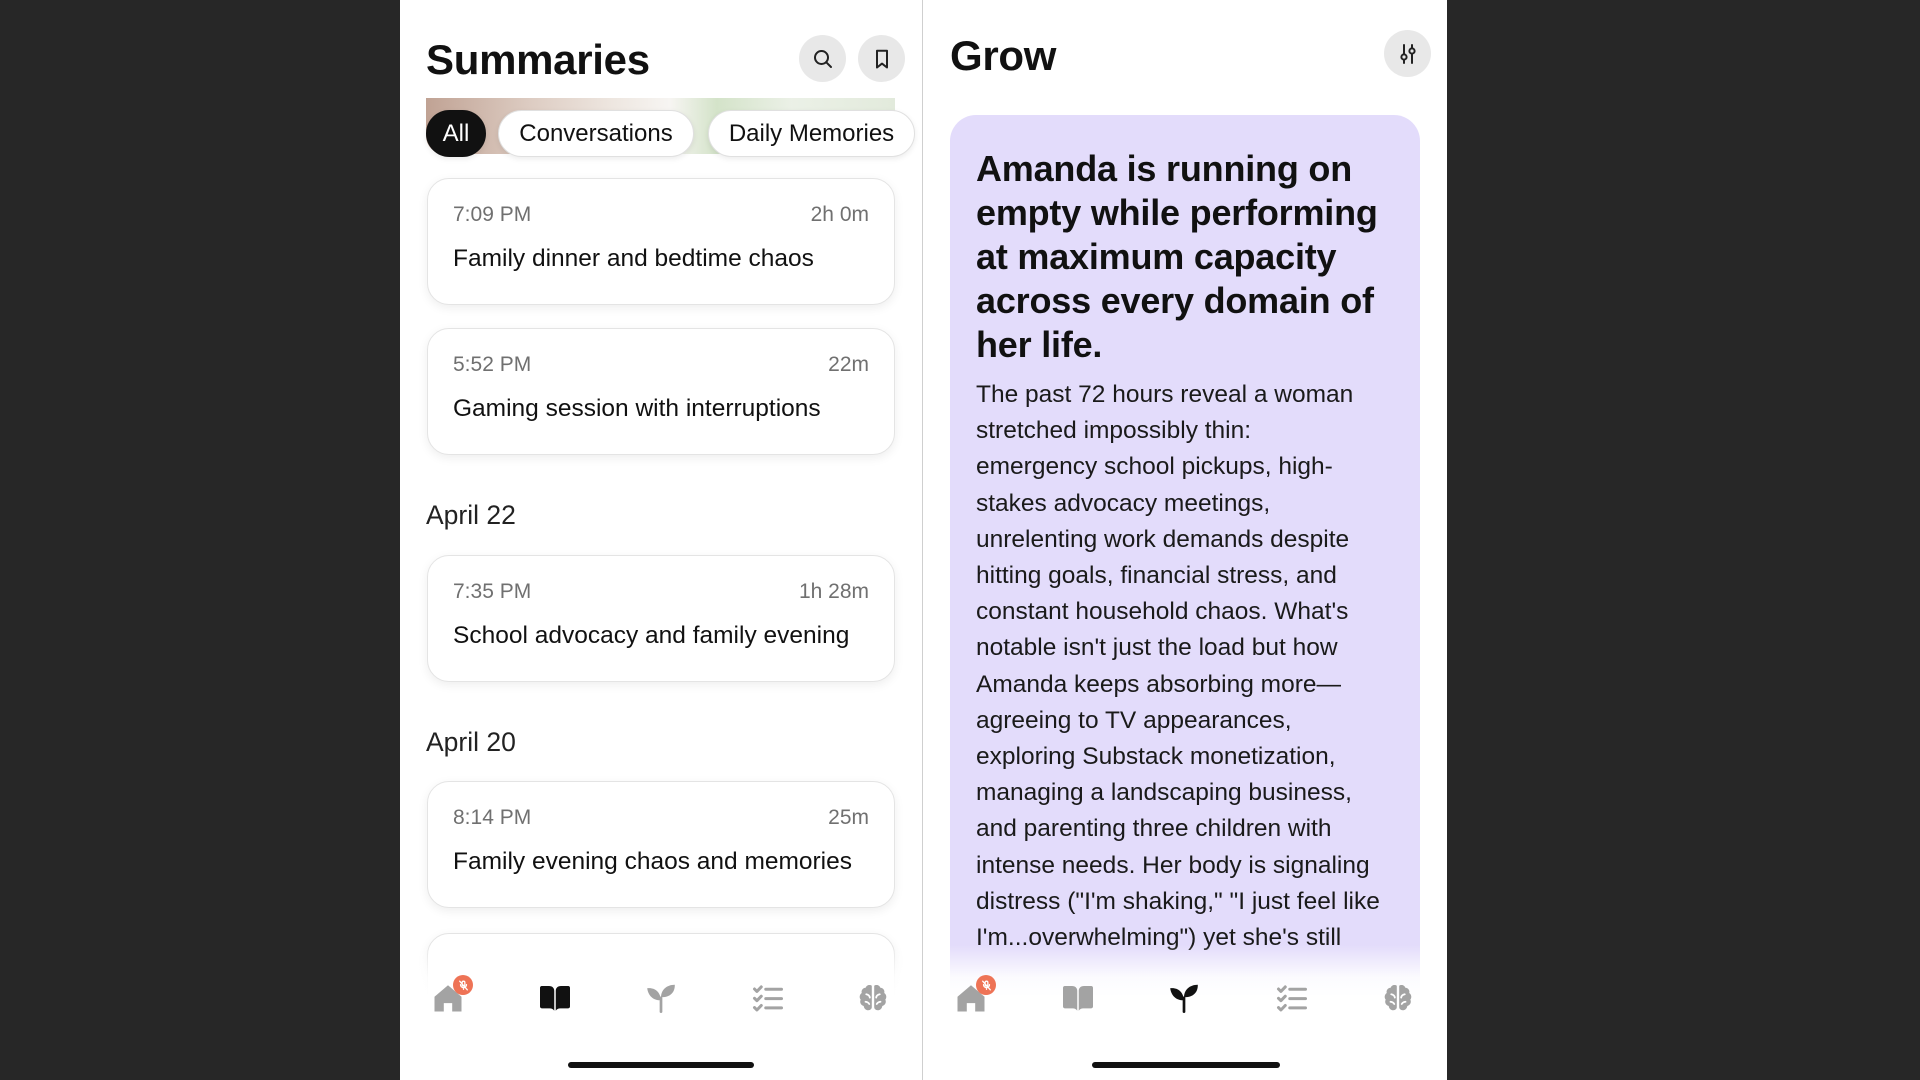 This screenshot has width=1920, height=1080. What do you see at coordinates (1154, 467) in the screenshot?
I see `body-line: emergency school pickups, high-` at bounding box center [1154, 467].